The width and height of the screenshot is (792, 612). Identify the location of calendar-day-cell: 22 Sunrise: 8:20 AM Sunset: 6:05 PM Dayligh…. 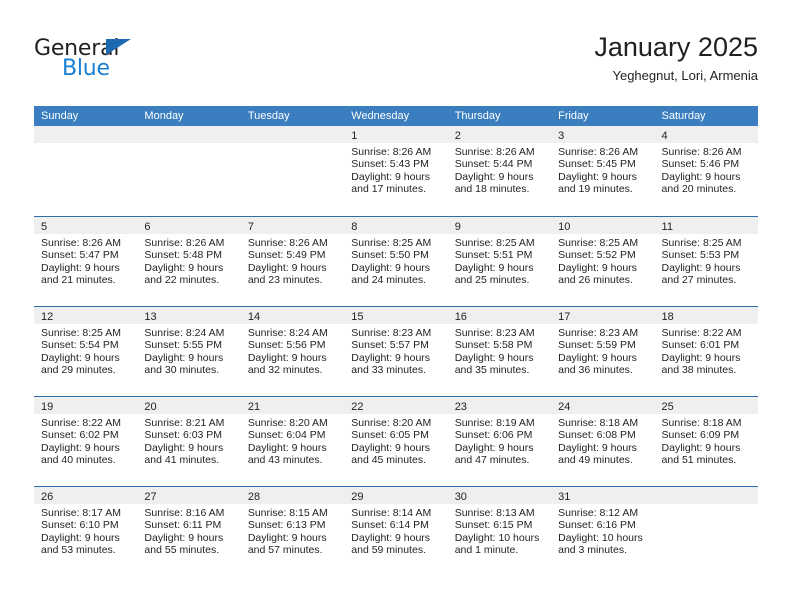
(396, 441).